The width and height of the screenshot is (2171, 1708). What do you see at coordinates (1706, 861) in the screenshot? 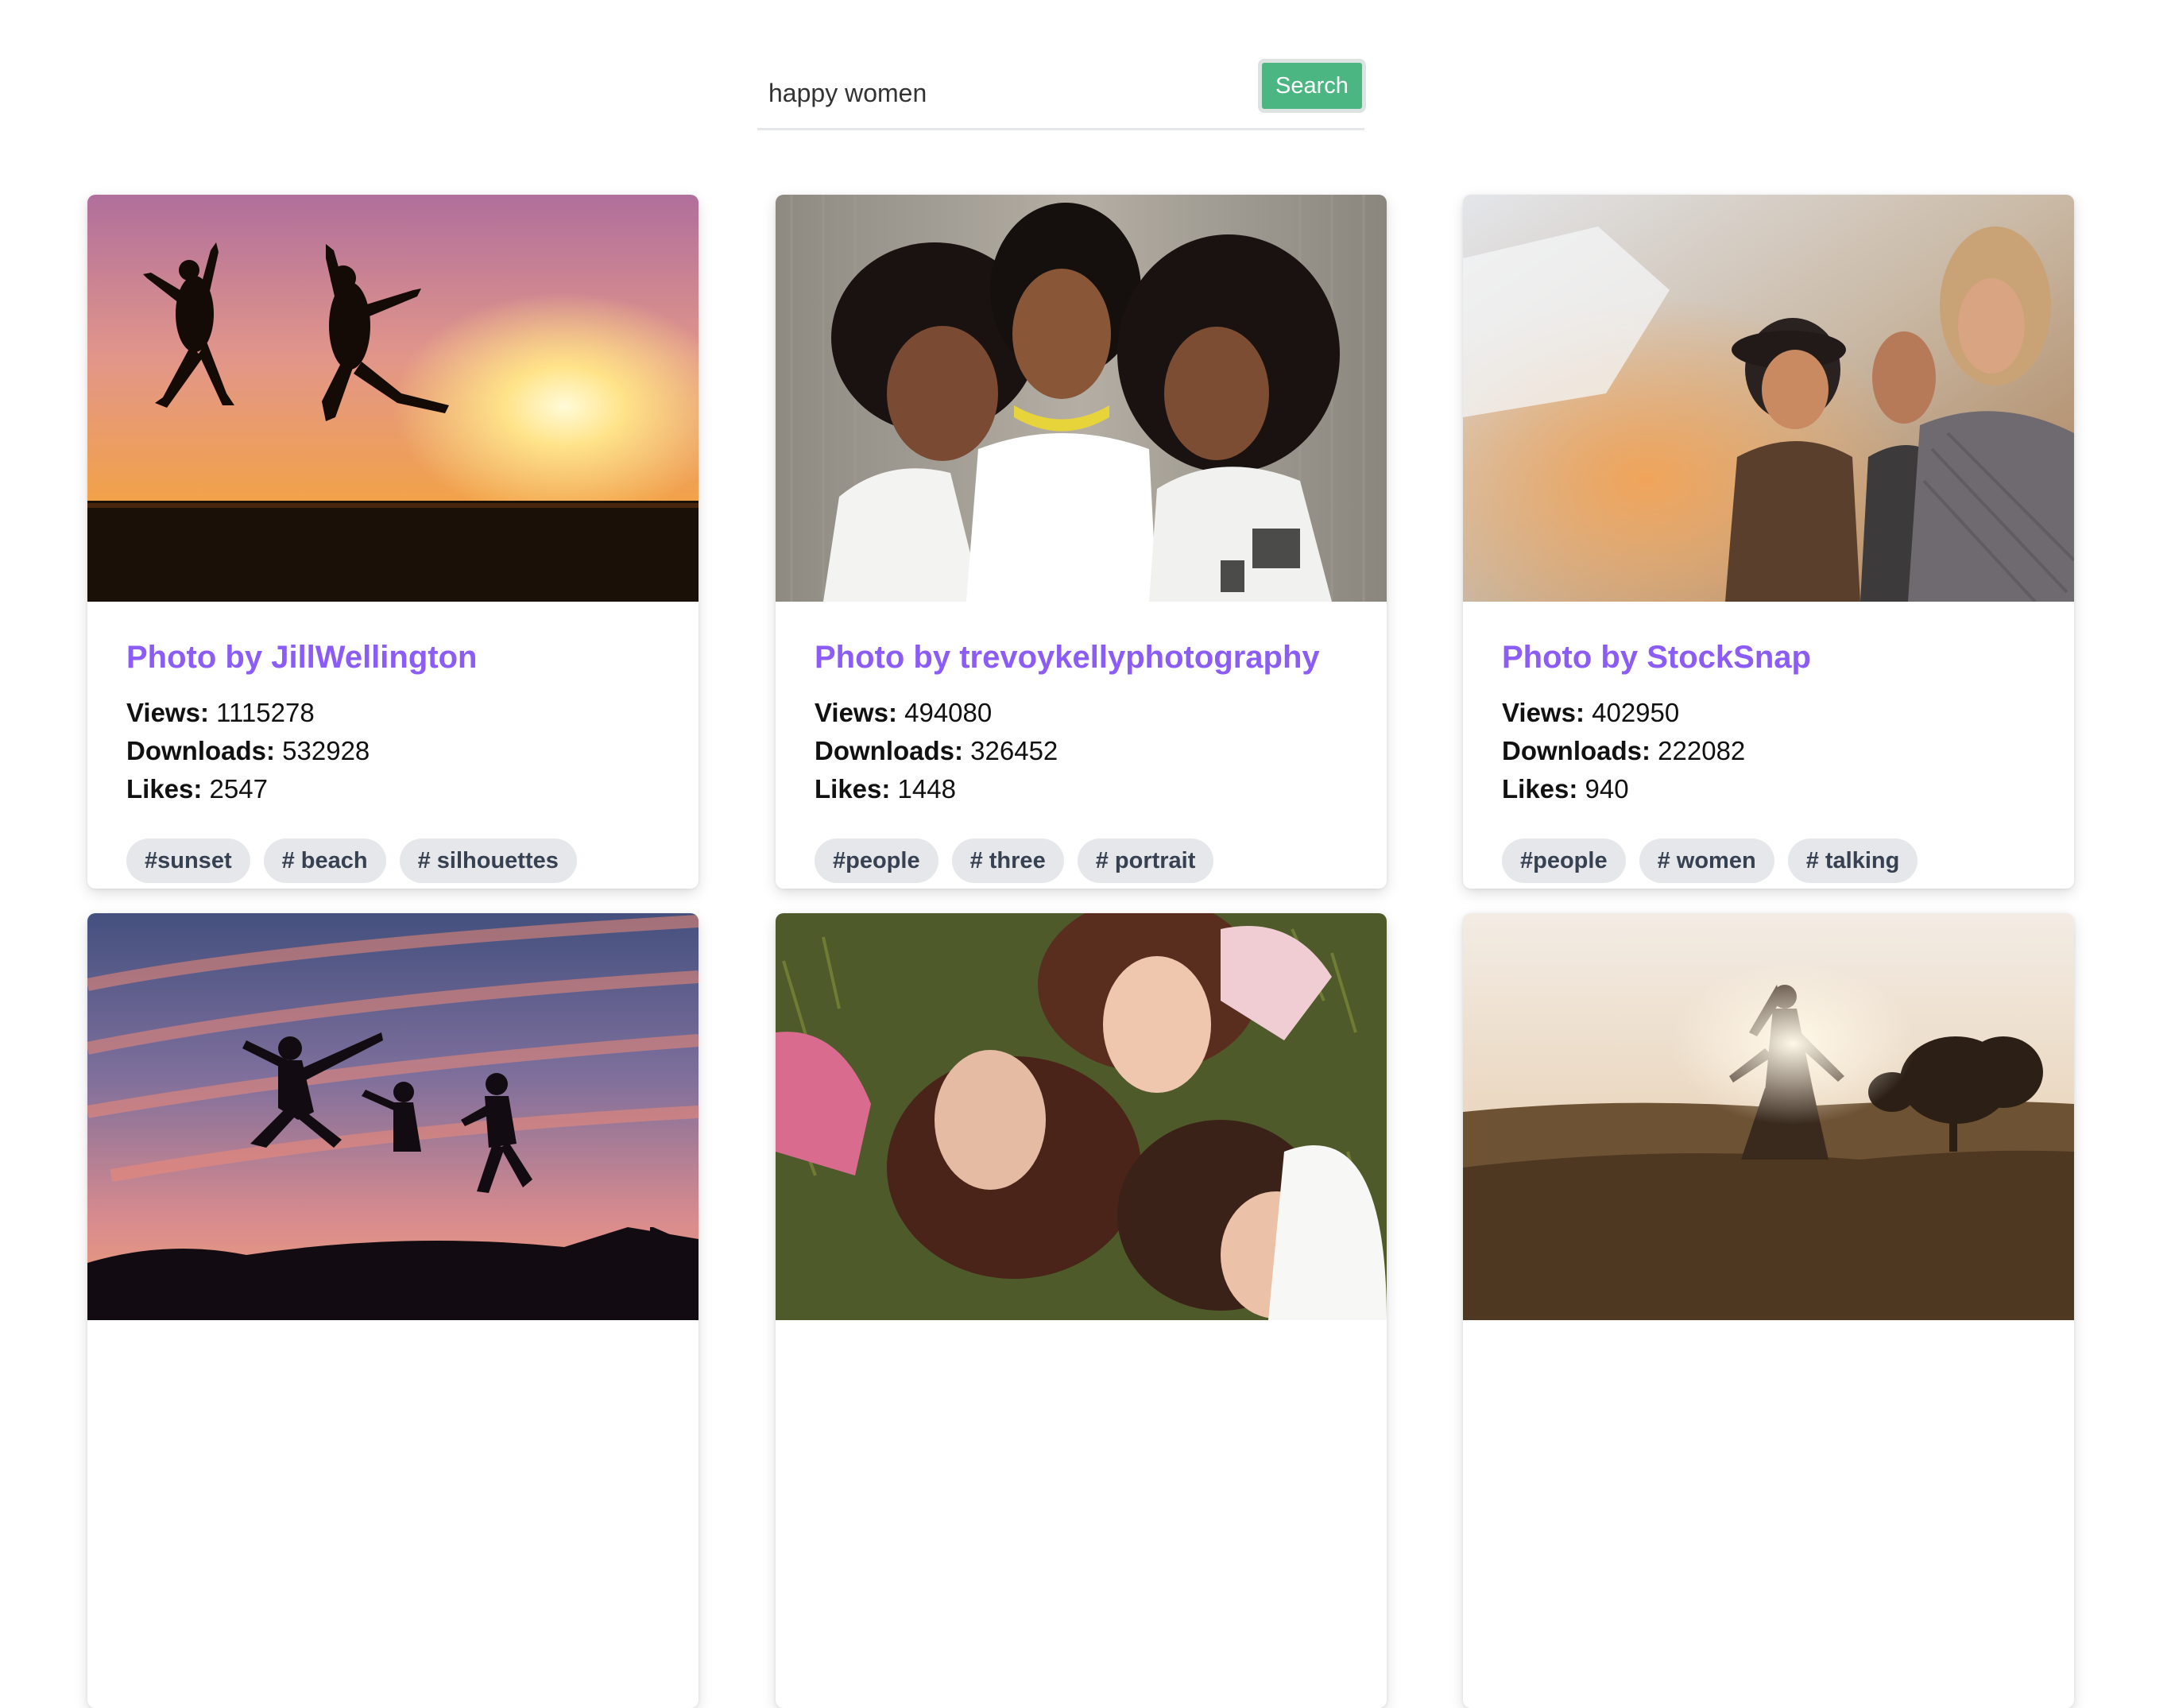
I see `tag-chip: # women` at bounding box center [1706, 861].